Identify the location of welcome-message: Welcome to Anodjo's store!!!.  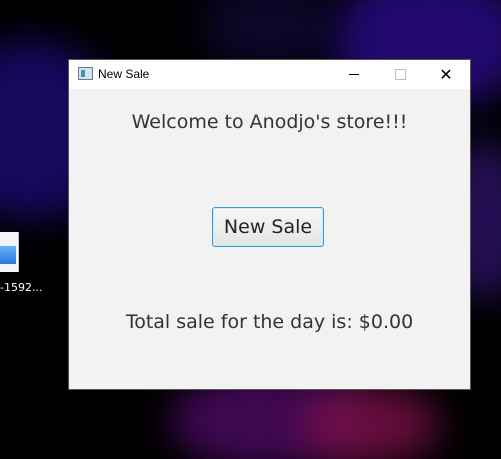
(269, 122).